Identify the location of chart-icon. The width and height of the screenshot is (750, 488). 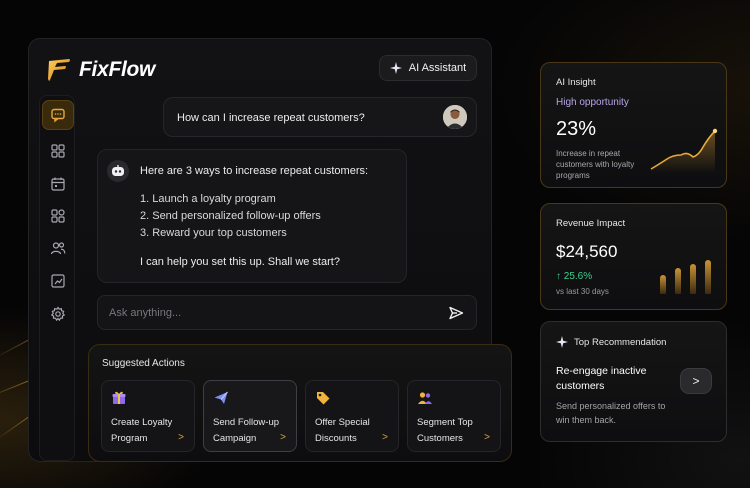
(58, 281).